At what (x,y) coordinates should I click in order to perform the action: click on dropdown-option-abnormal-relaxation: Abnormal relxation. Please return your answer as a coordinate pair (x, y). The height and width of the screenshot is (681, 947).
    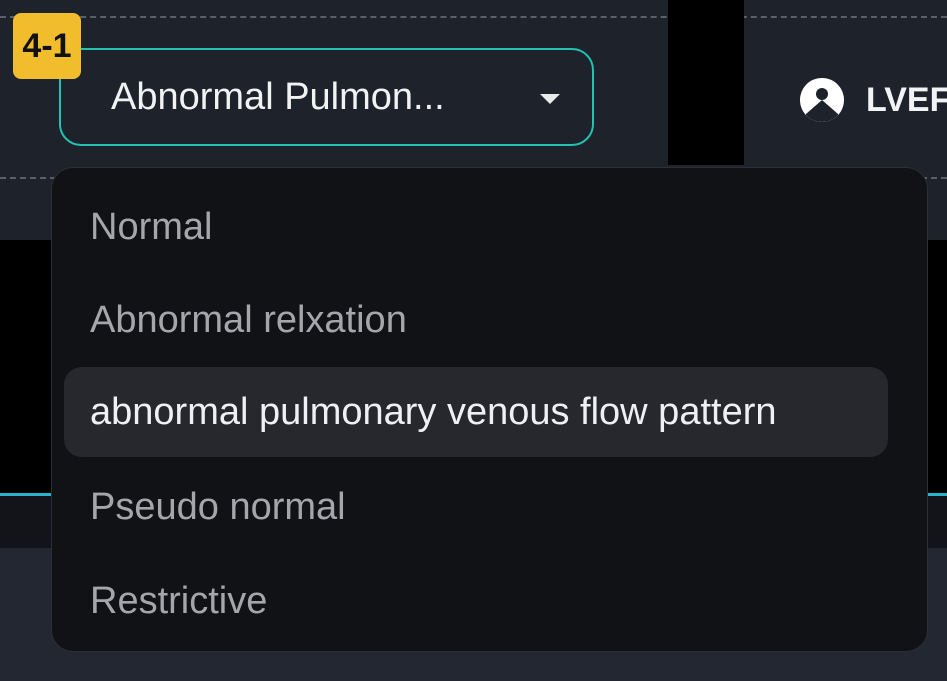
    Looking at the image, I should click on (476, 320).